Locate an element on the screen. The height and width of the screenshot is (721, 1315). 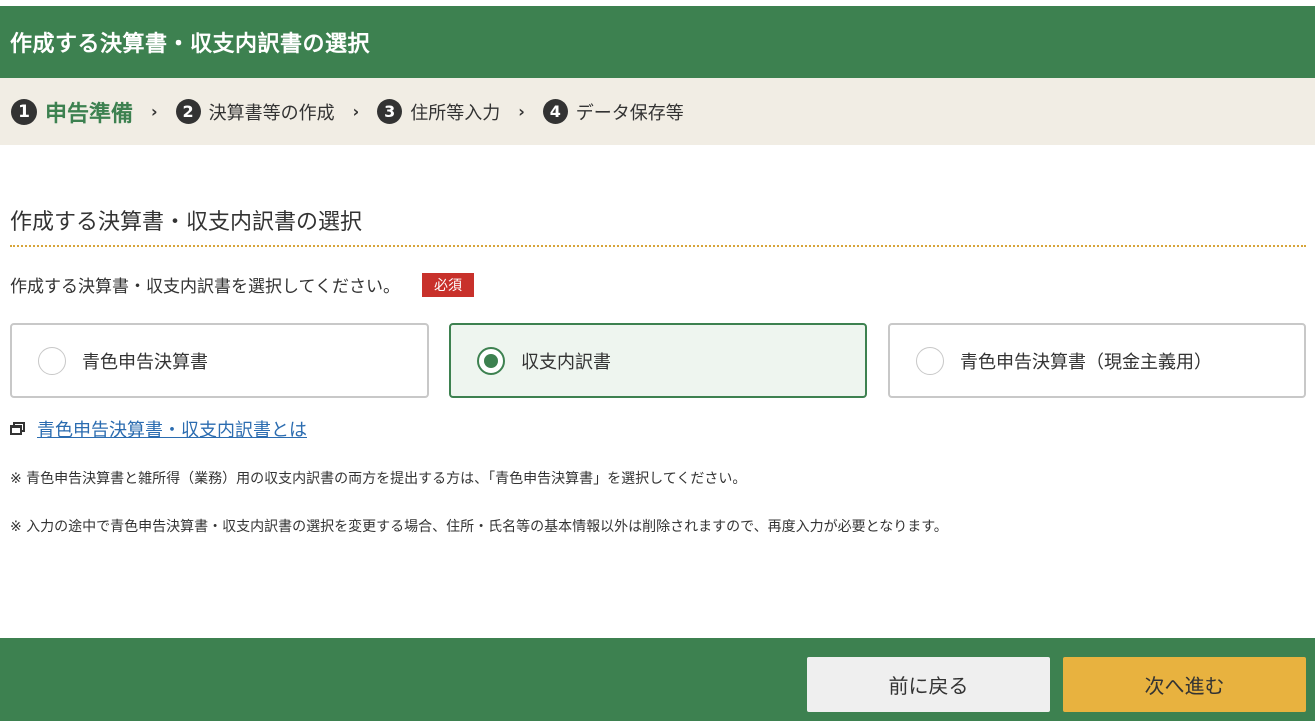
step-4: 4 データ保存等 is located at coordinates (613, 112).